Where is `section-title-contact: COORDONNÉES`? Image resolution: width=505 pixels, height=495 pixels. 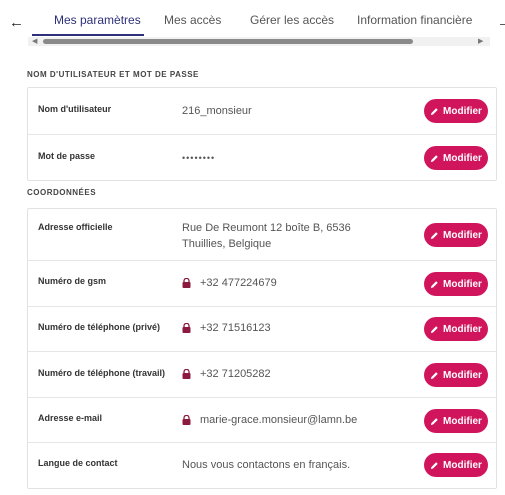 section-title-contact: COORDONNÉES is located at coordinates (62, 192).